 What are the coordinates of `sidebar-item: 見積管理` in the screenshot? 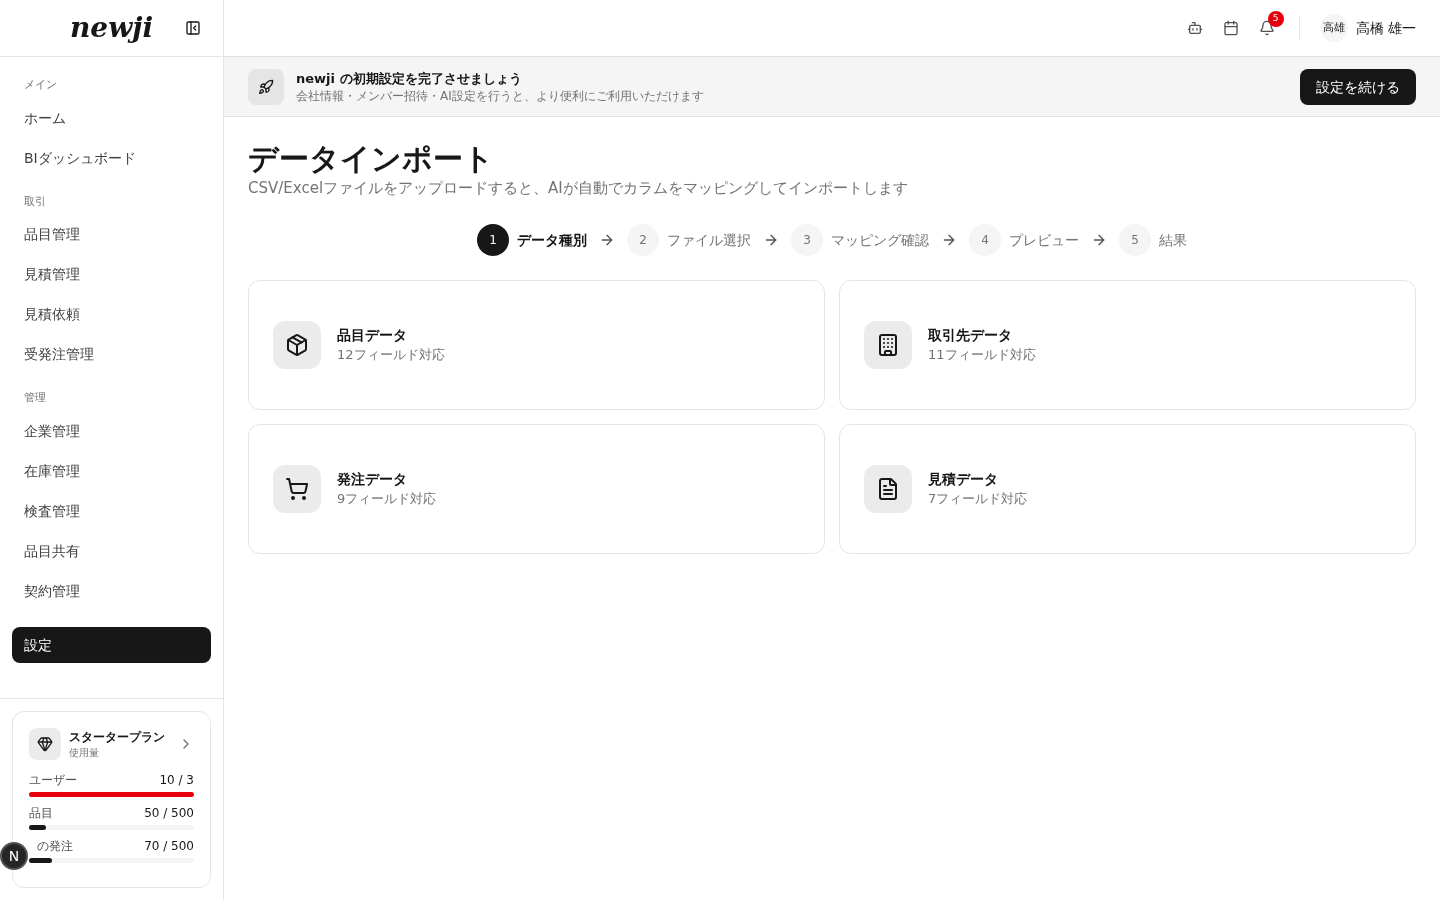 It's located at (111, 274).